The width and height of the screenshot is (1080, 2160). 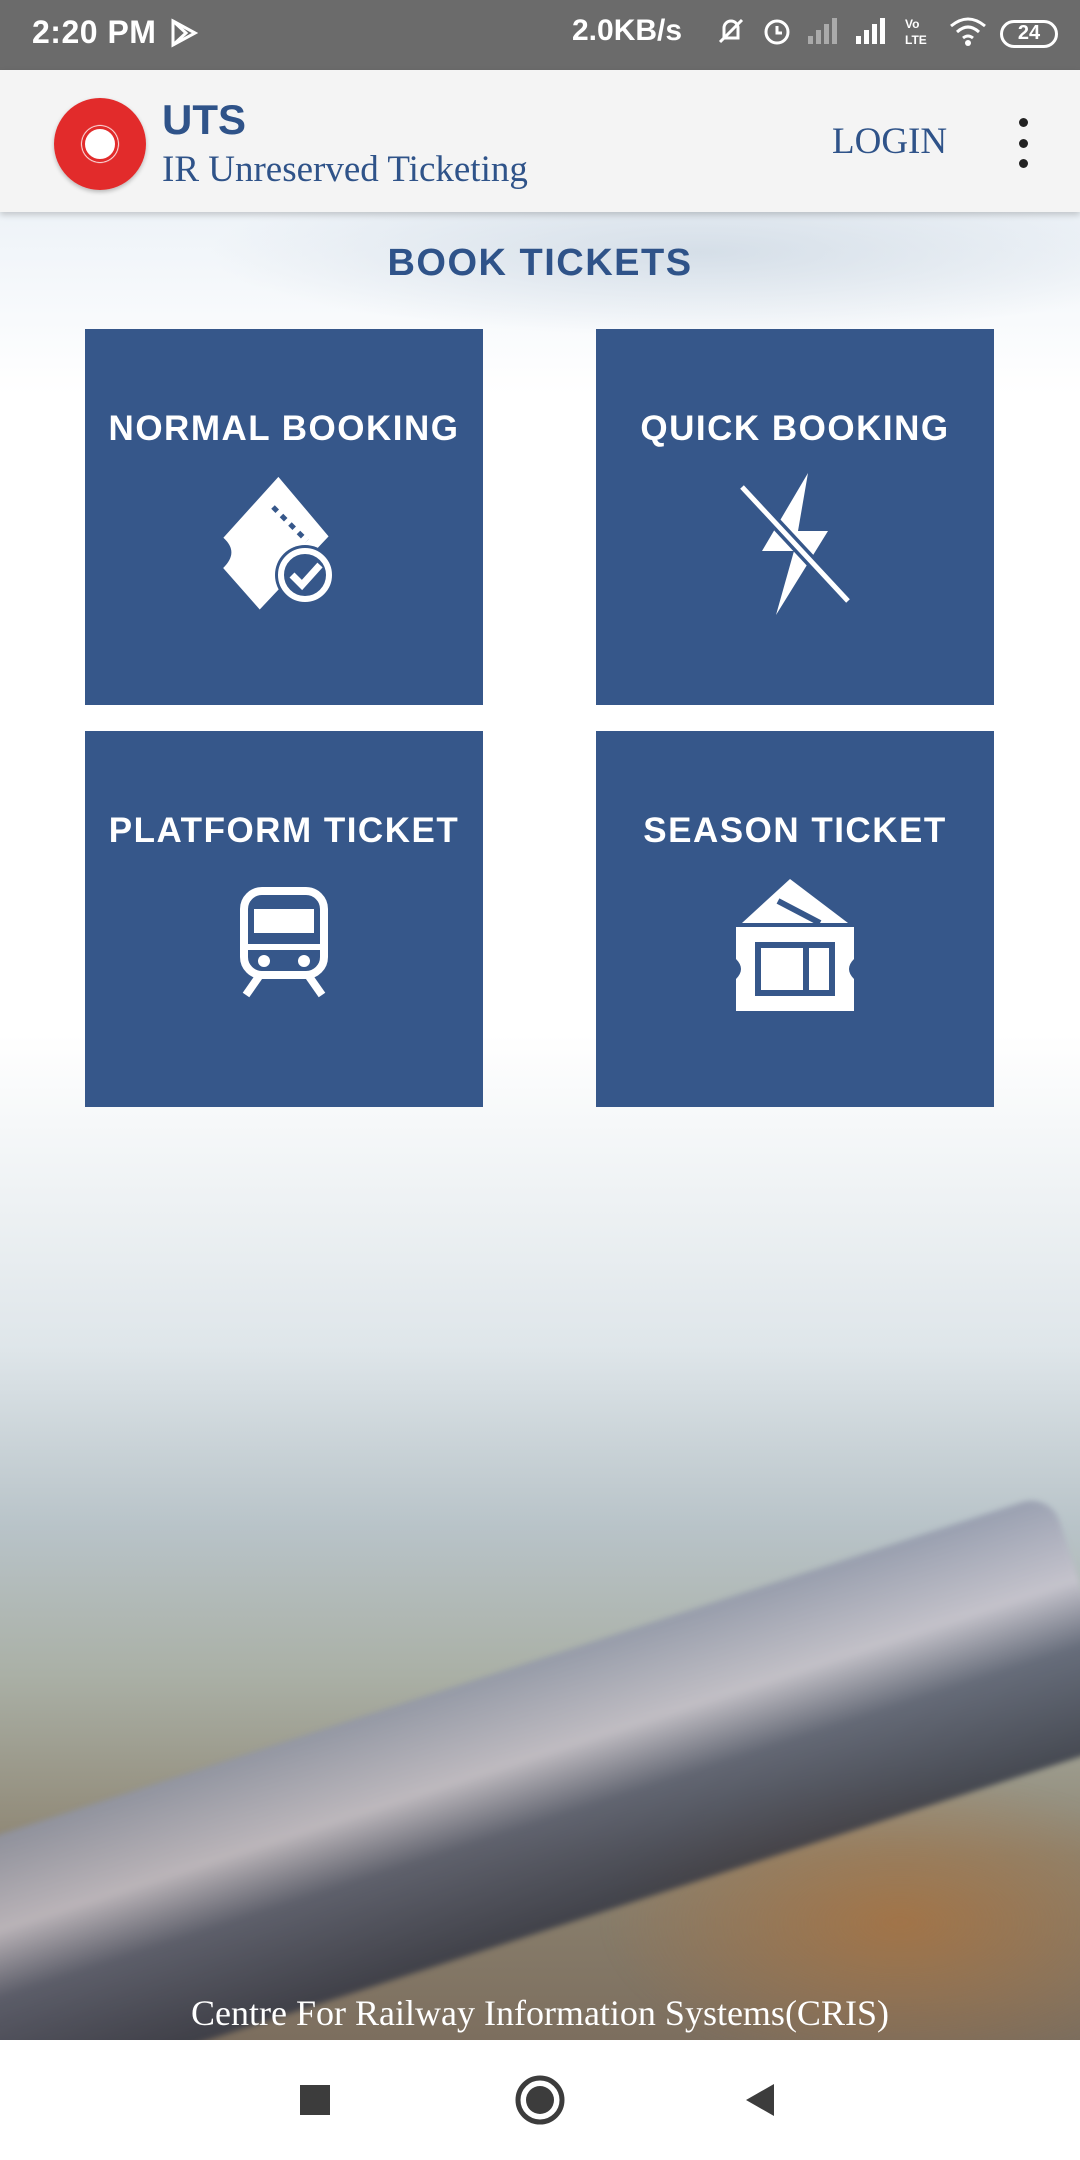 I want to click on status-bar: 2:20 PM 2.0KB/s Vo LTE 24, so click(x=540, y=35).